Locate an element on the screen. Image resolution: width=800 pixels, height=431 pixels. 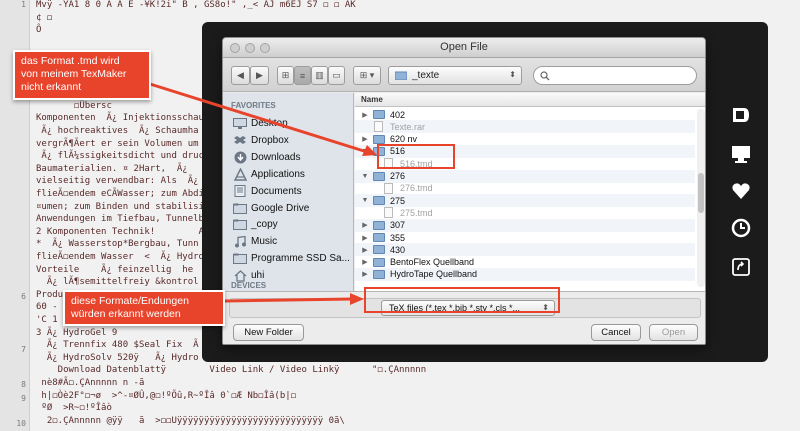
icon-view-button: ⊞ is located at coordinates (285, 75).